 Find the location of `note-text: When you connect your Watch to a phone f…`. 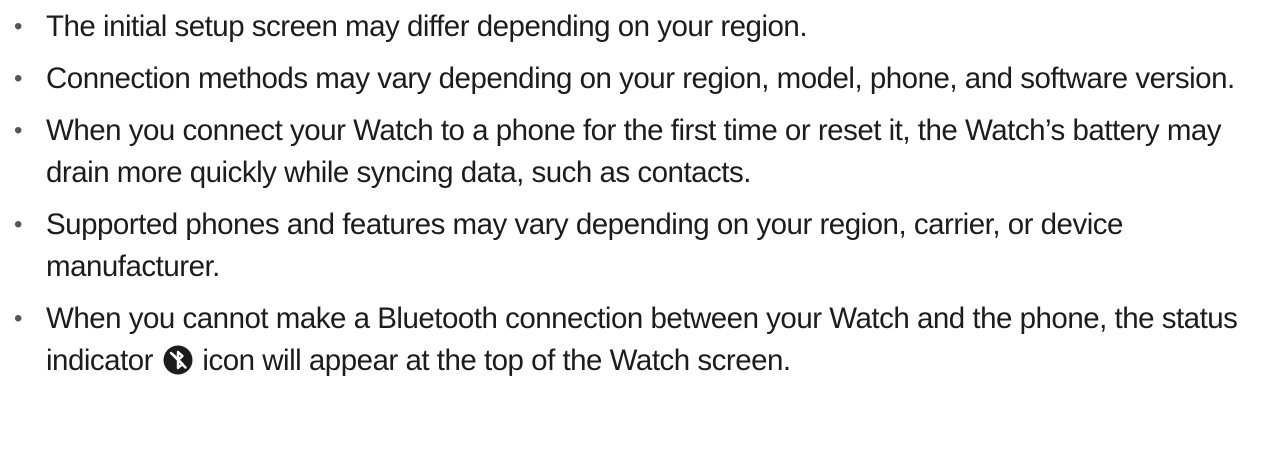

note-text: When you connect your Watch to a phone f… is located at coordinates (634, 151).